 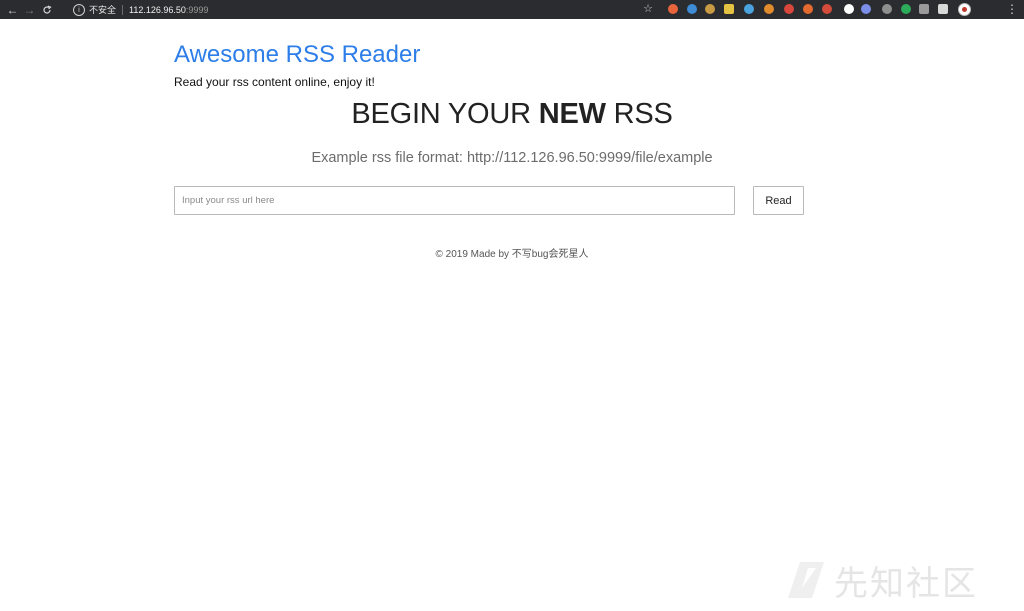 I want to click on ext-3-icon, so click(x=710, y=9).